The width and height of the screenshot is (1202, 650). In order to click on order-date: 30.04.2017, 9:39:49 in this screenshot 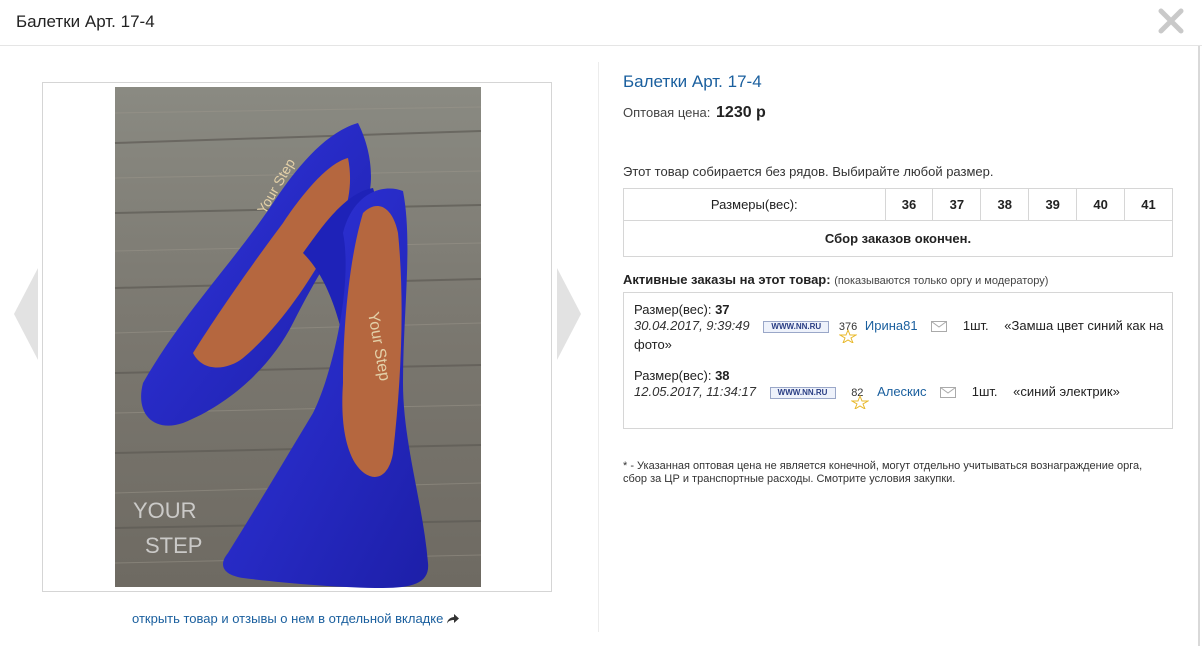, I will do `click(692, 325)`.